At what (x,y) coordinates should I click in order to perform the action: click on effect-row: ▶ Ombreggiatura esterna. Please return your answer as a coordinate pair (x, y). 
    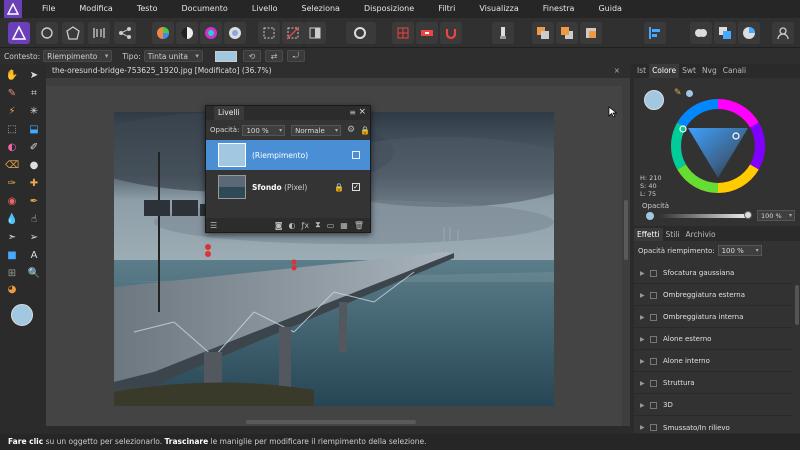
    Looking at the image, I should click on (713, 295).